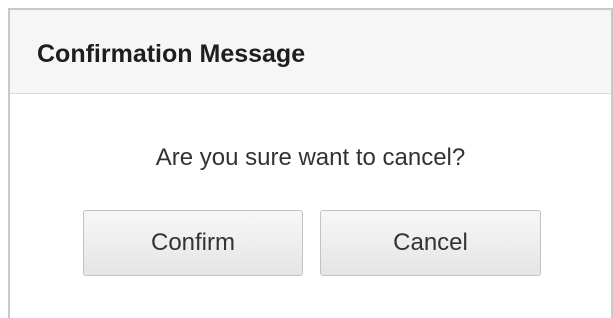  I want to click on confirm-button: Confirm, so click(193, 243).